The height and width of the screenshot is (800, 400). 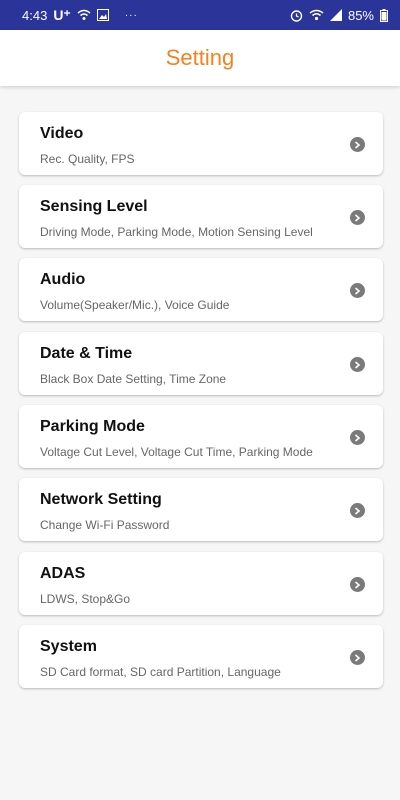 What do you see at coordinates (105, 525) in the screenshot?
I see `setting-subtitle: Change Wi-Fi Password` at bounding box center [105, 525].